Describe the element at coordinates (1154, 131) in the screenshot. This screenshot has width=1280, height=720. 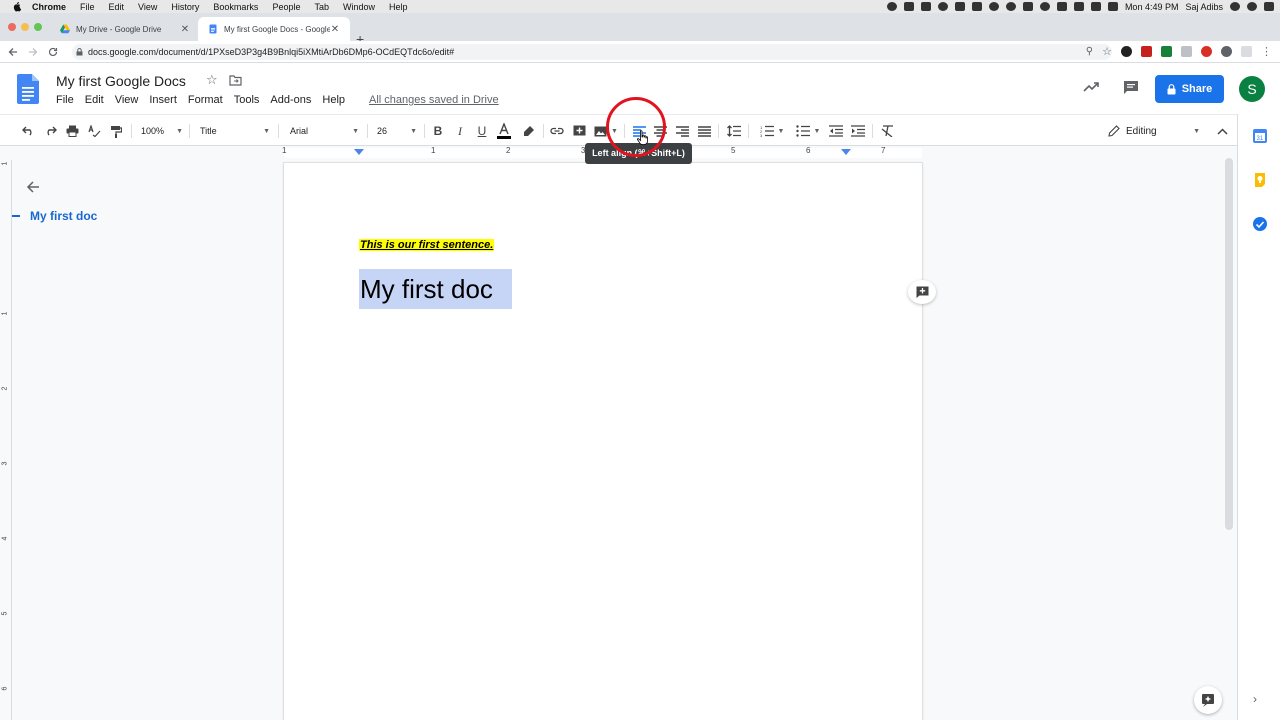
I see `editing-mode-select: Editing ▼` at that location.